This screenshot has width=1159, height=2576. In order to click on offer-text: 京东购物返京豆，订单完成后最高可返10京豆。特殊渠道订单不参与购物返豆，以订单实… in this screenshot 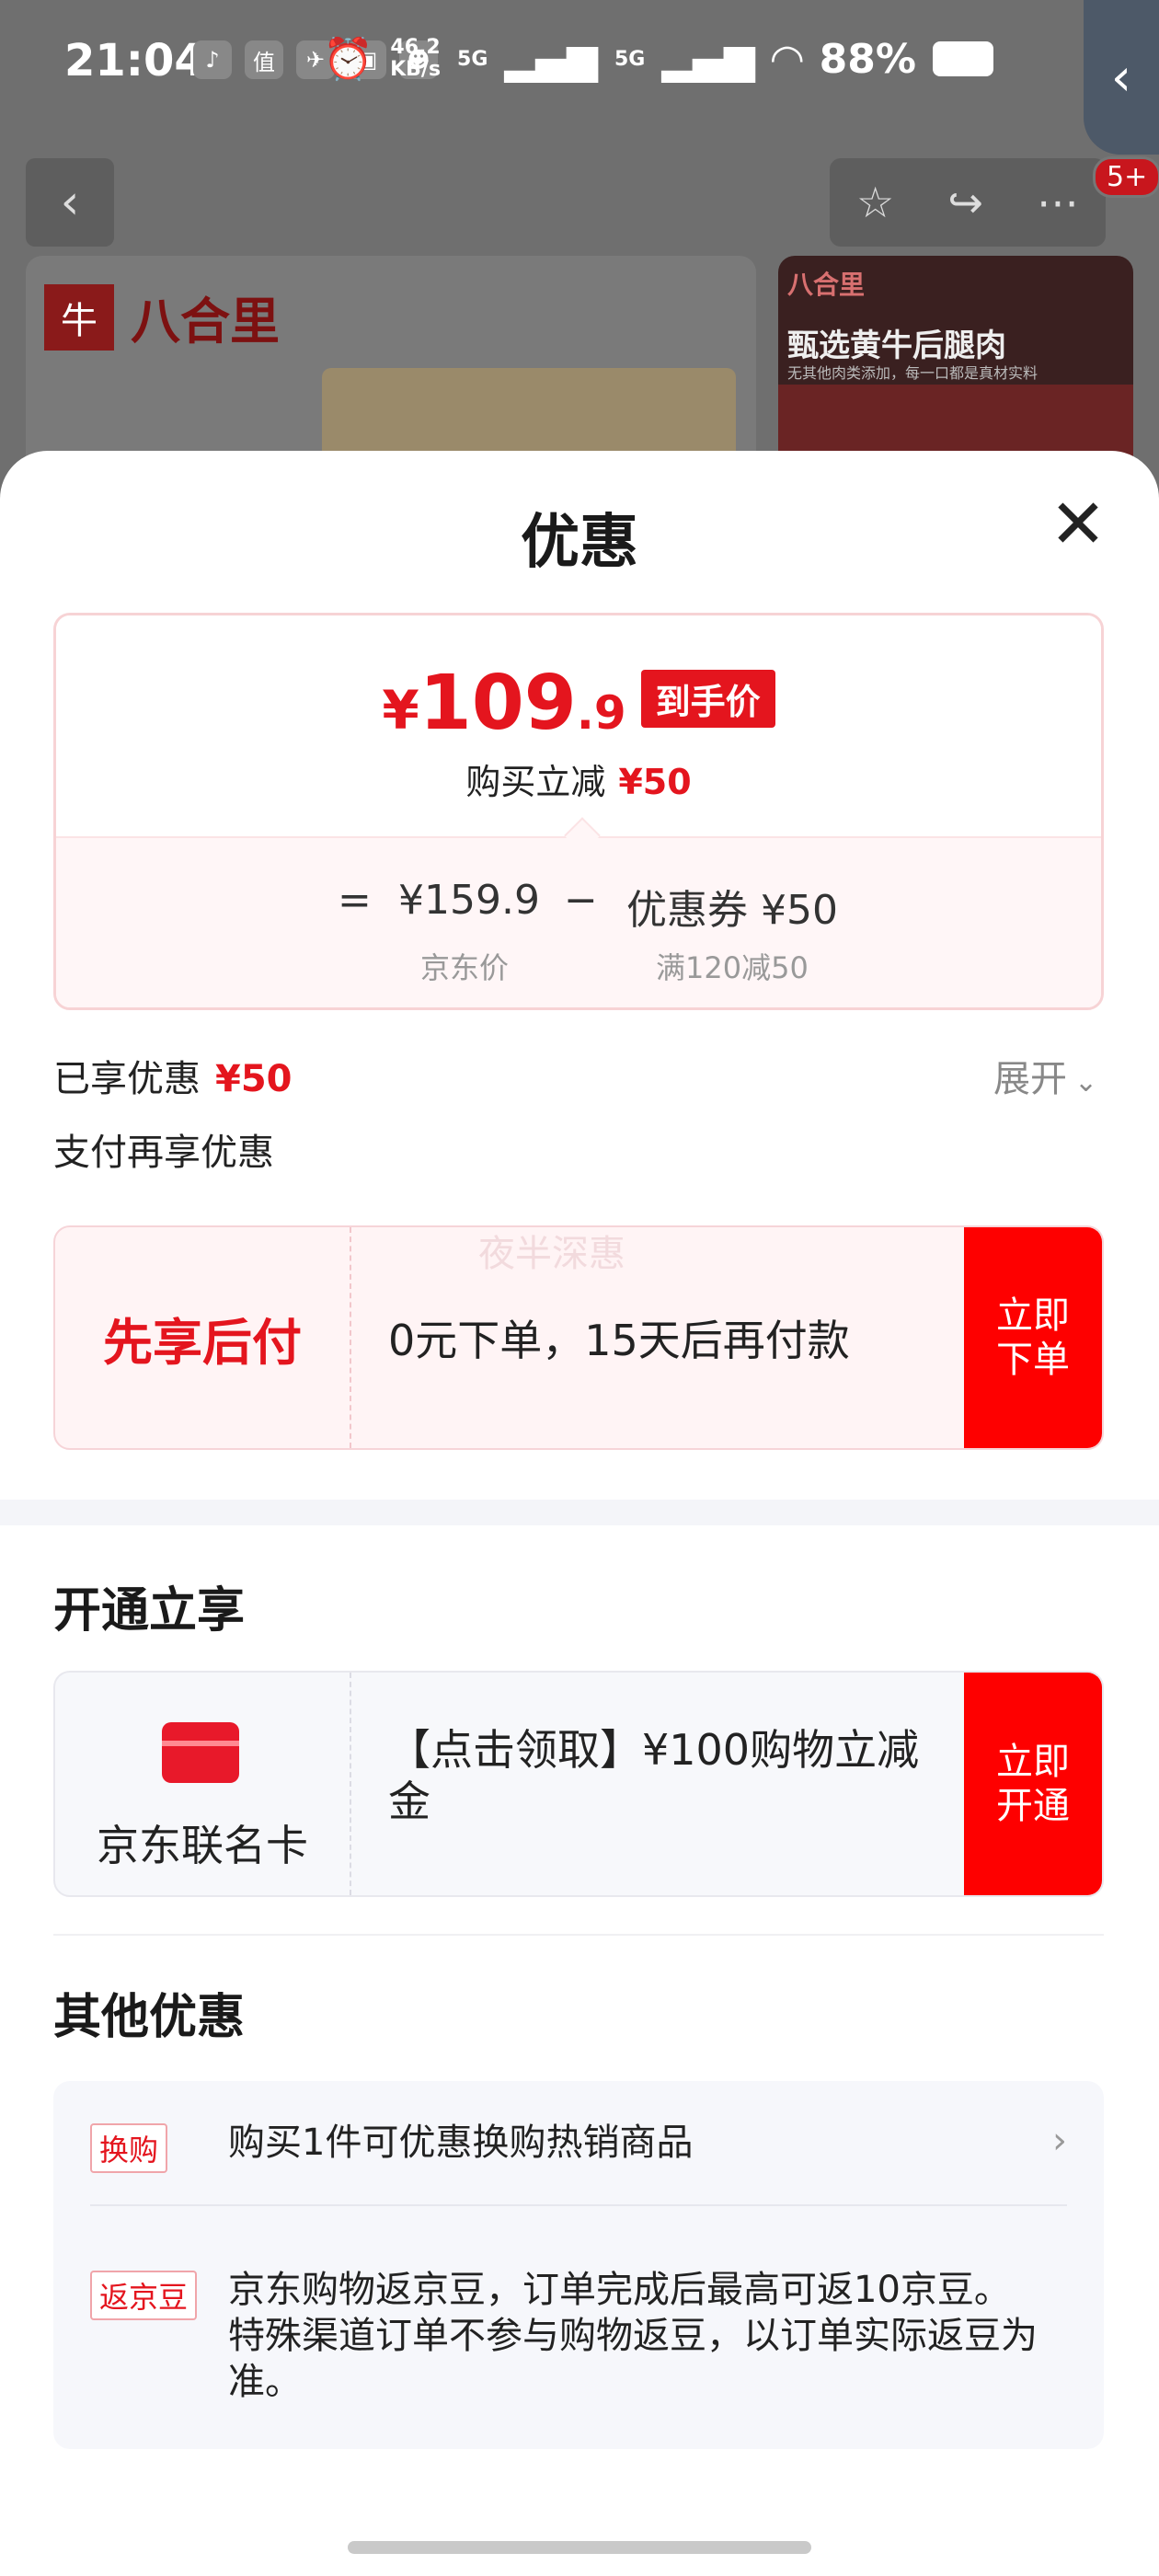, I will do `click(633, 2336)`.